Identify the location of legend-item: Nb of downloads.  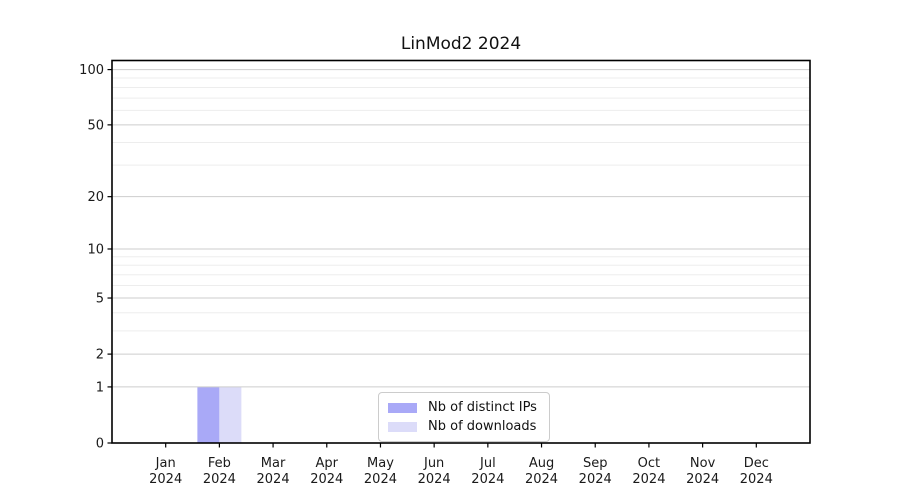
(462, 426).